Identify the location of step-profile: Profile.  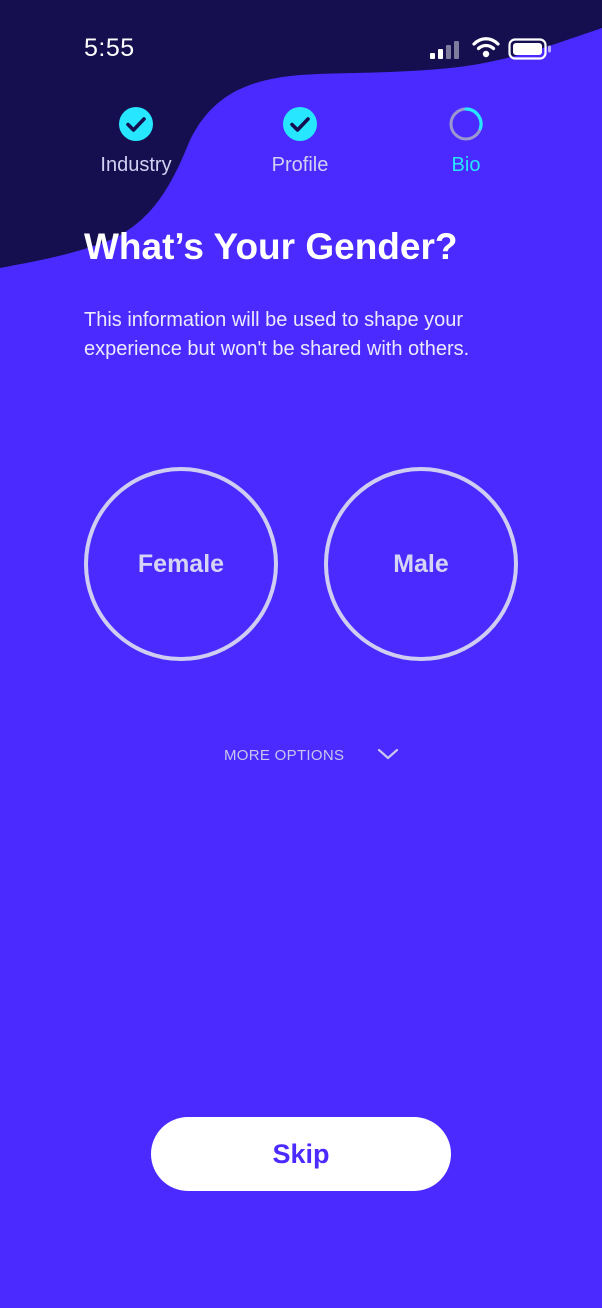
(300, 138).